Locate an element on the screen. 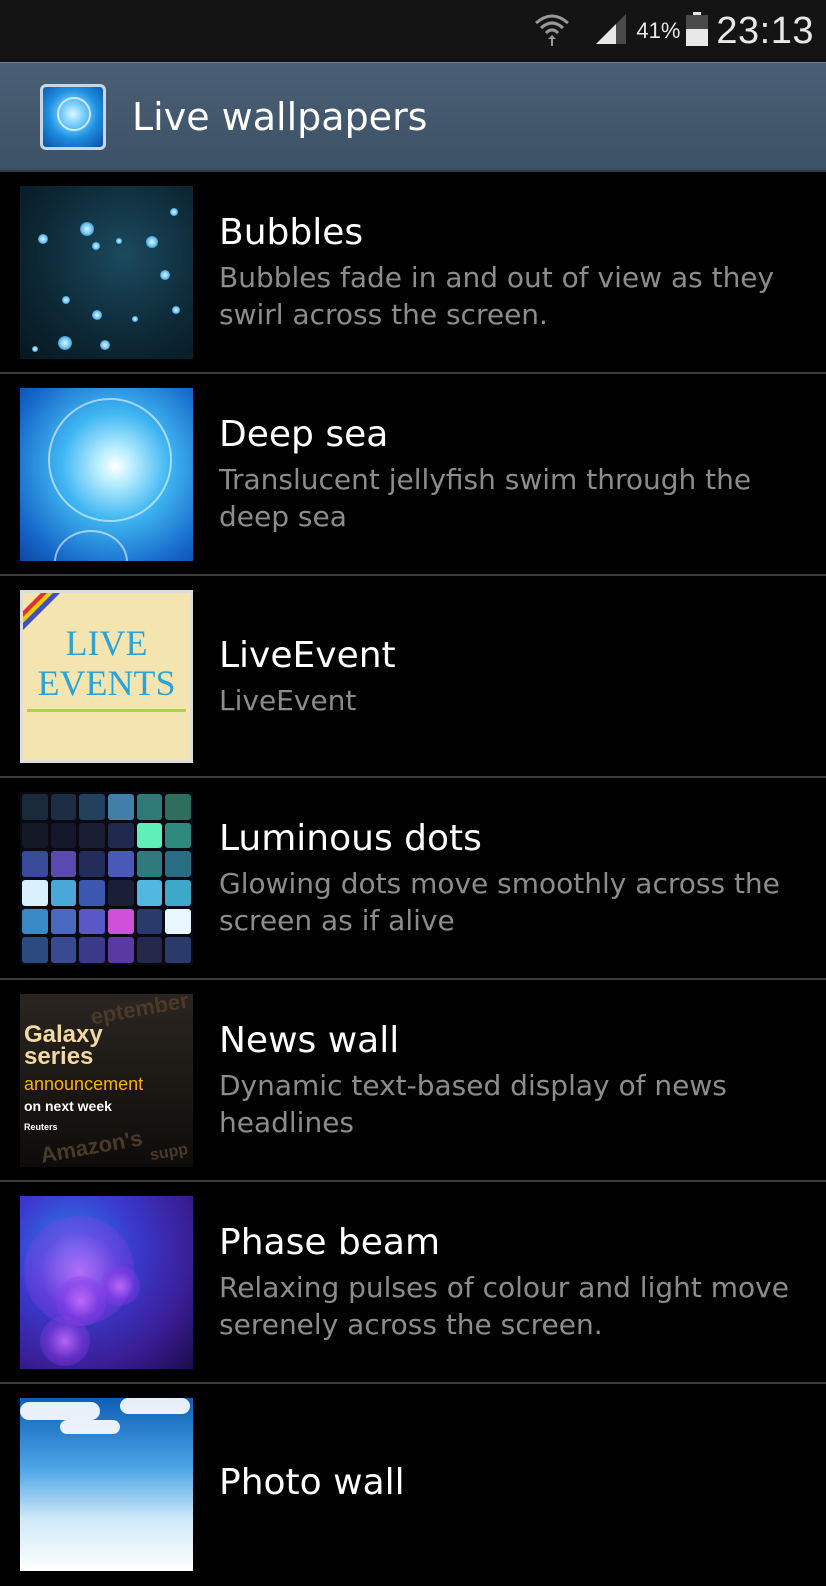  wallpaper-title: LiveEvent is located at coordinates (307, 655).